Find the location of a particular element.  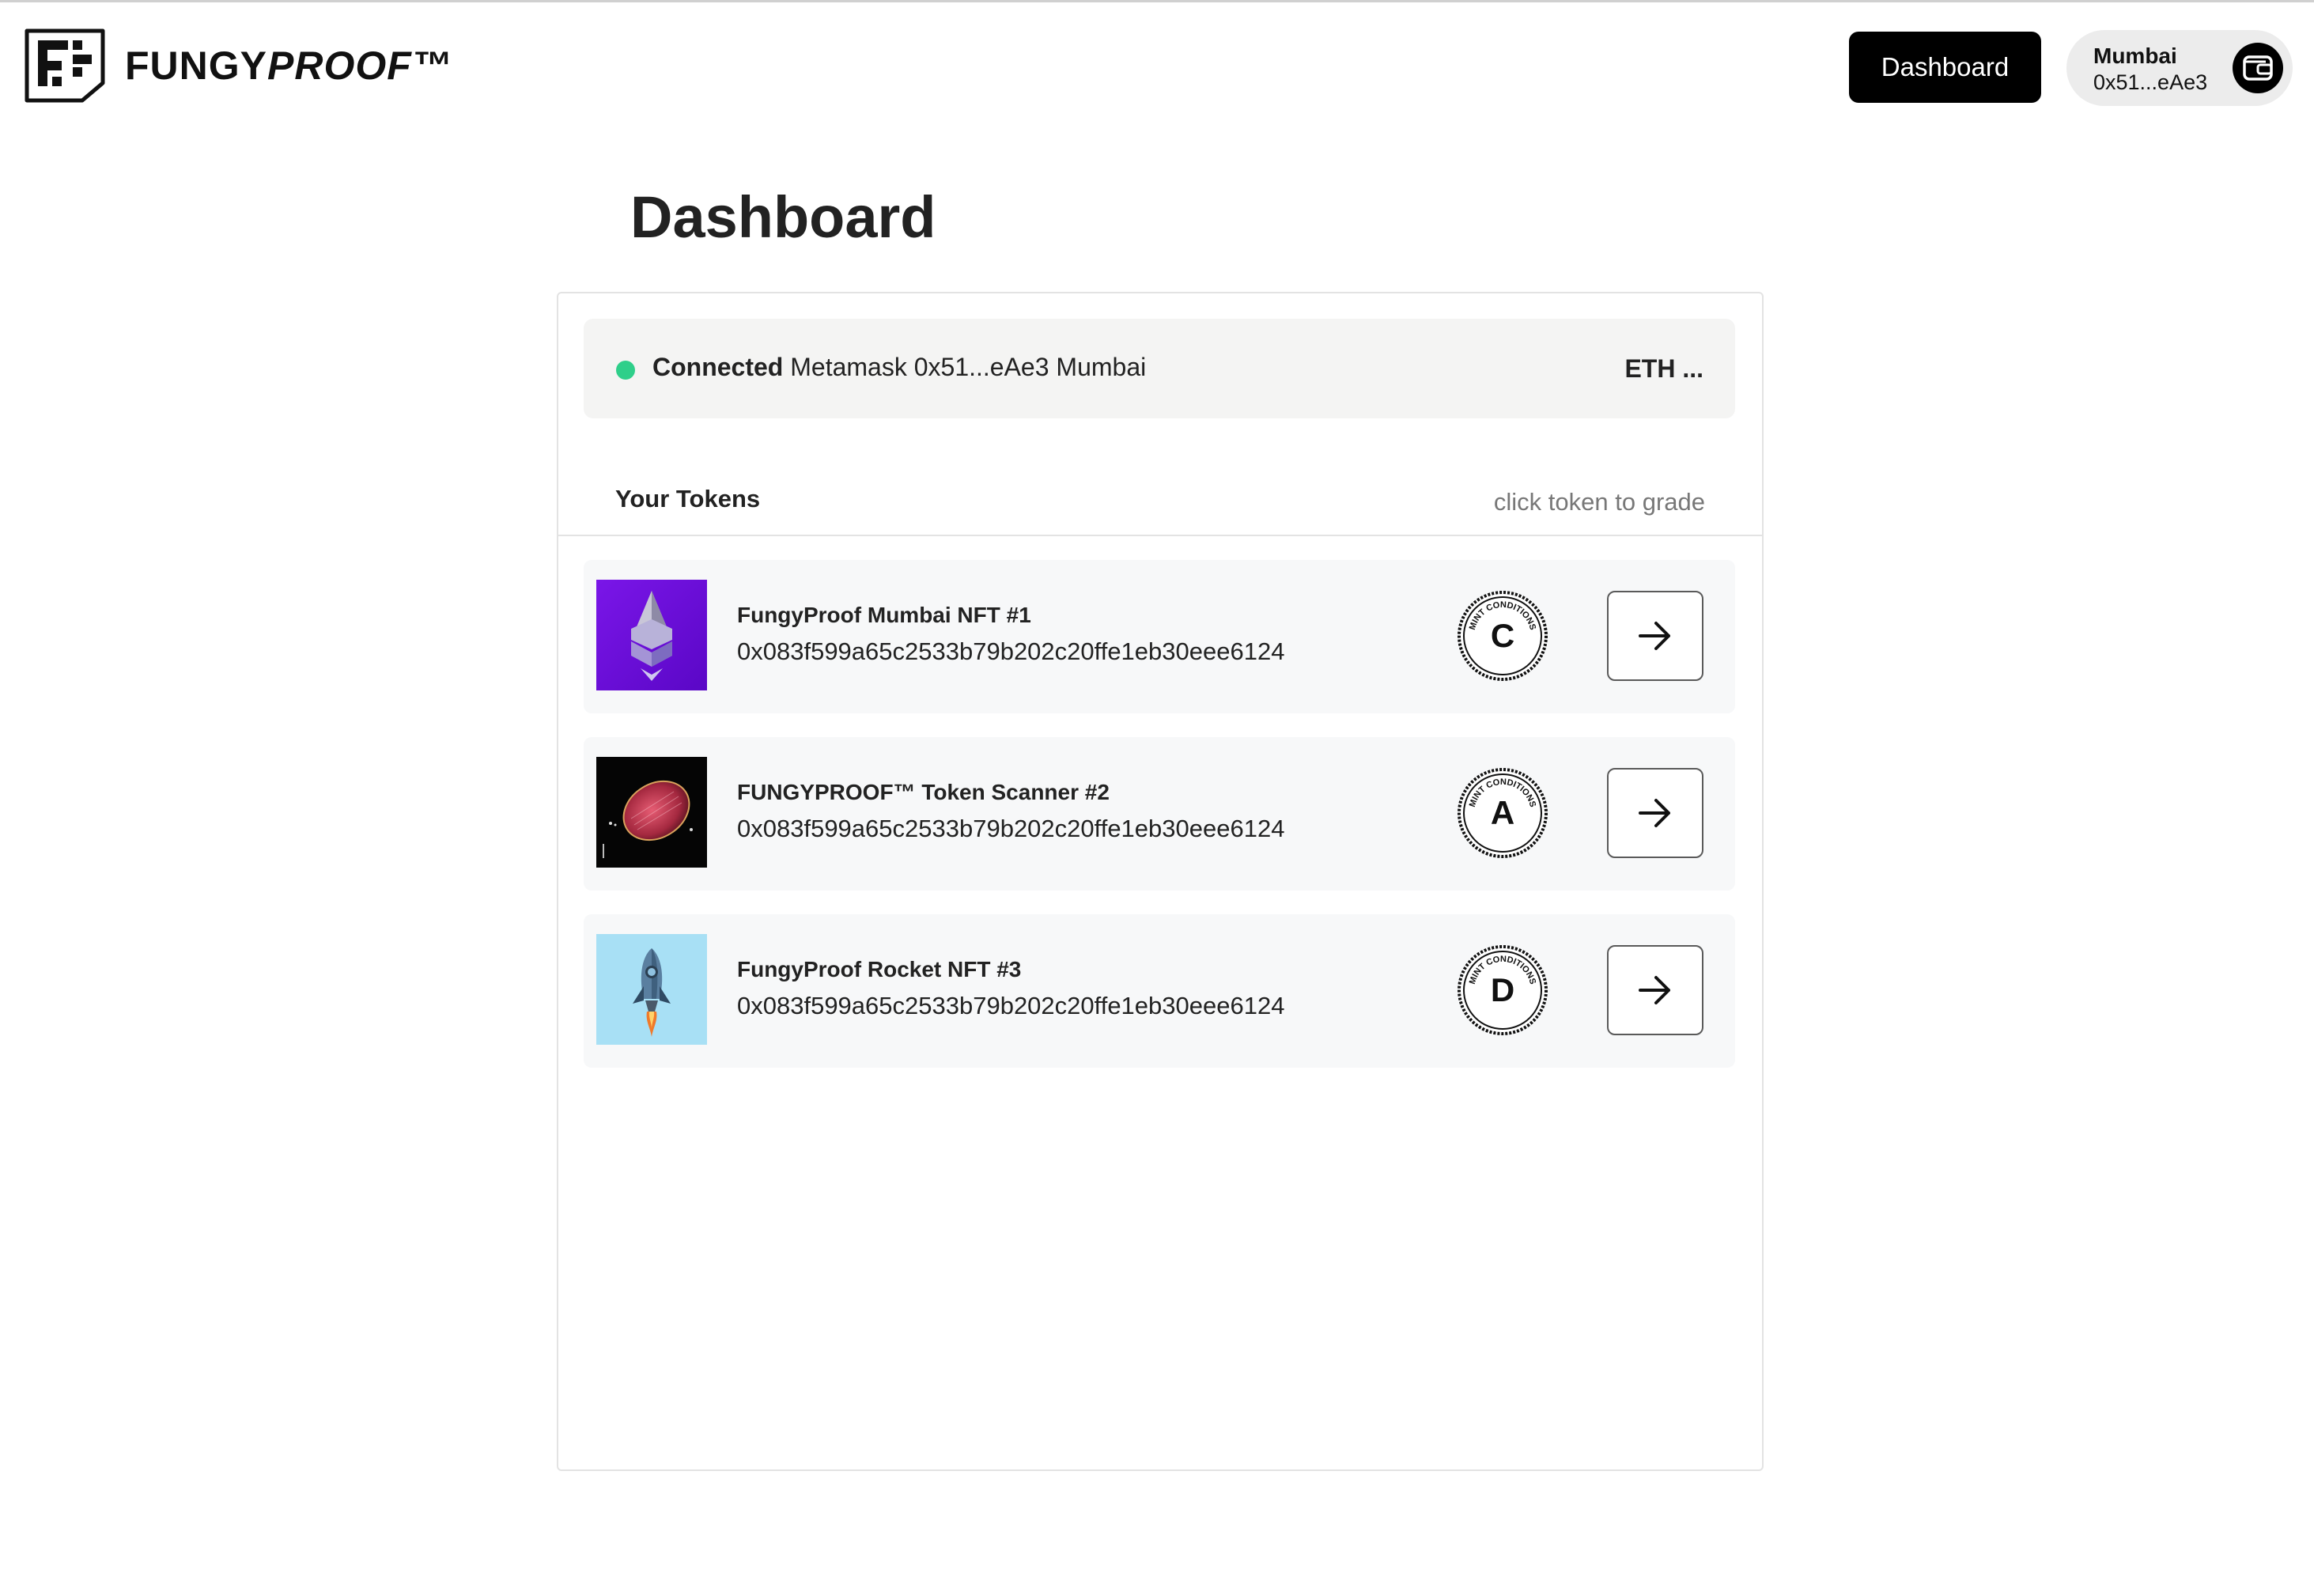

wallet-address-label: 0x51...eAe3 is located at coordinates (2150, 82).